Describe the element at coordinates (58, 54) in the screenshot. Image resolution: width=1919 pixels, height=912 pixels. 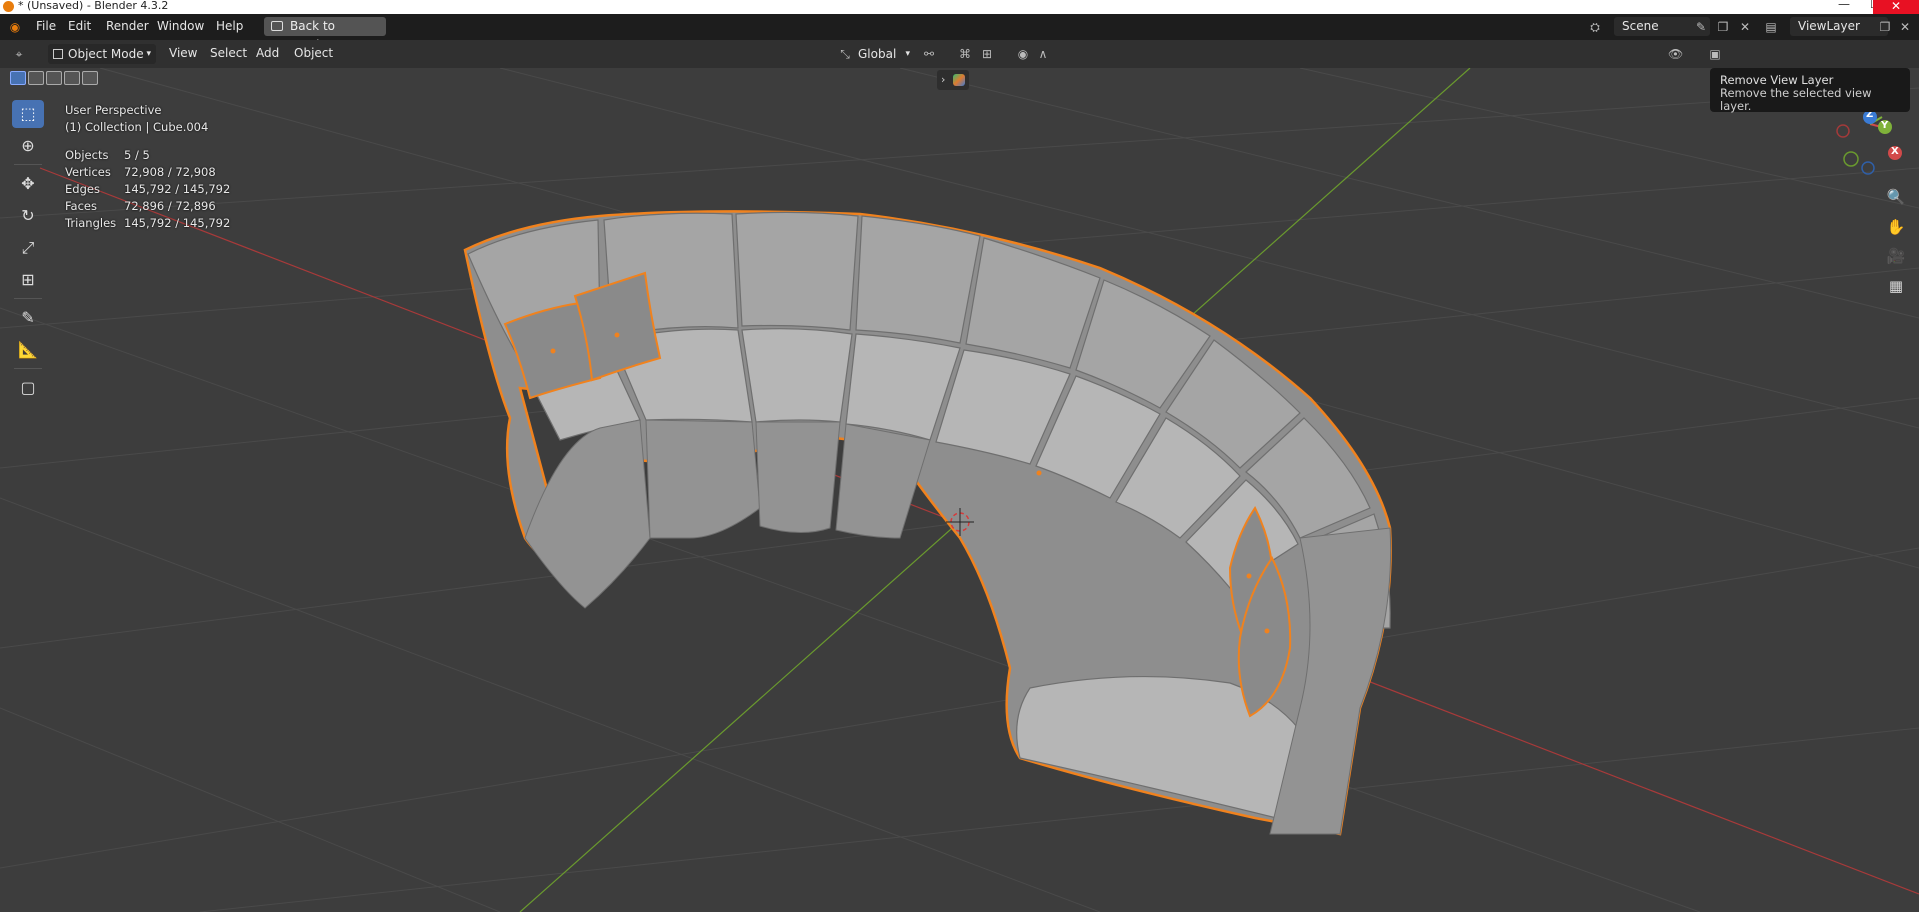
I see `object-mode-icon` at that location.